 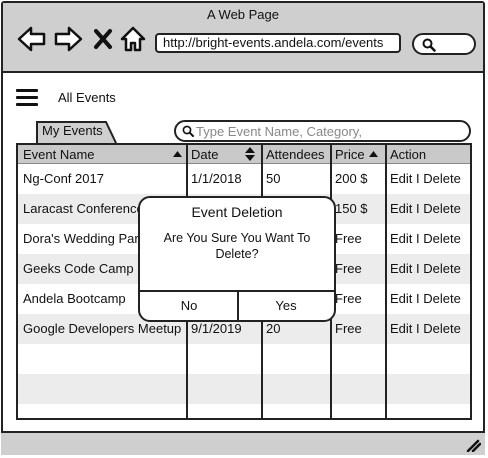 I want to click on dialog-title: Event Deletion, so click(x=237, y=212).